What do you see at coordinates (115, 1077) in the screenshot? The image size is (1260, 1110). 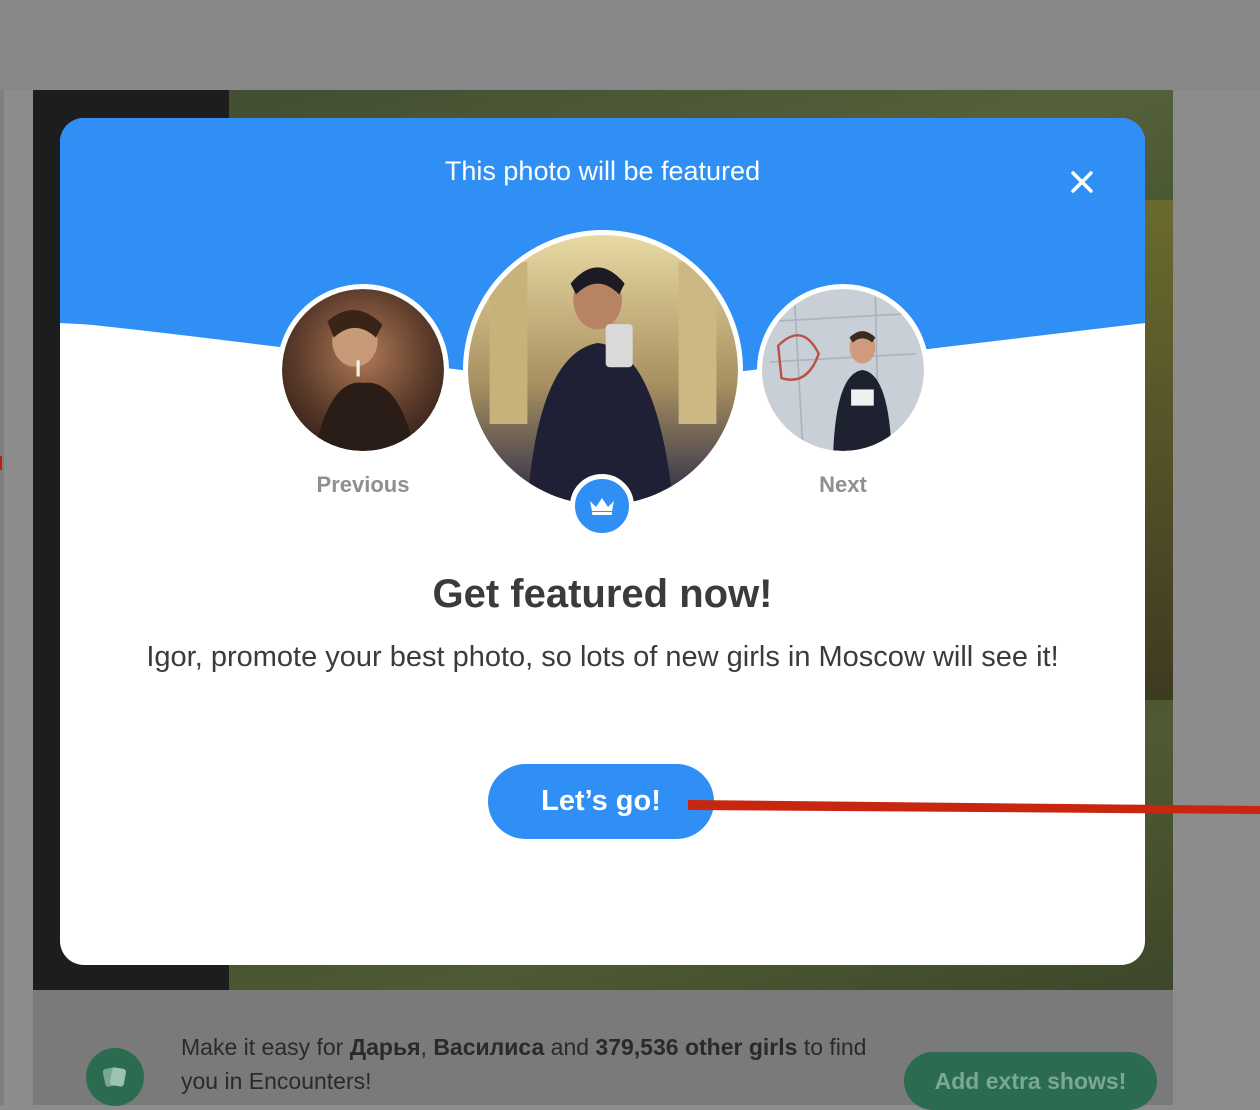 I see `encounters-icon` at bounding box center [115, 1077].